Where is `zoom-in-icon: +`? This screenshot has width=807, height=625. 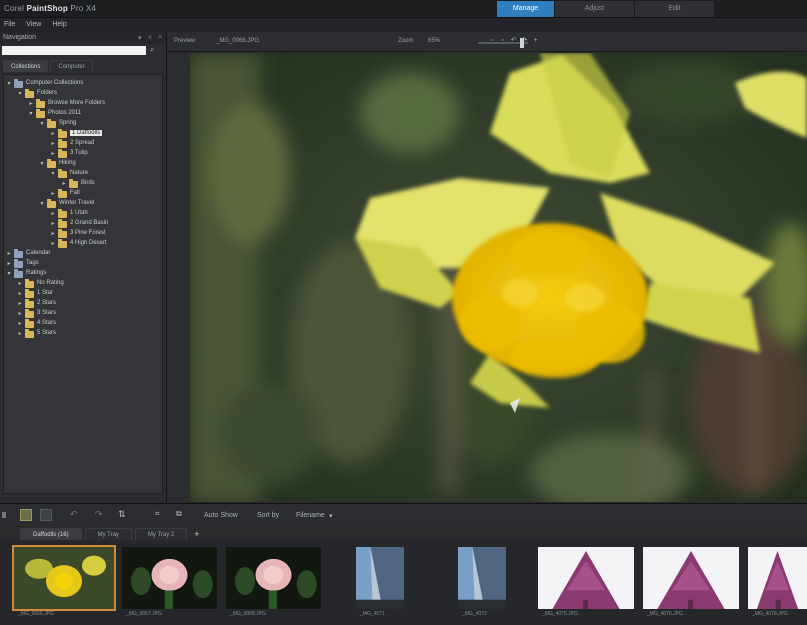
zoom-in-icon: + is located at coordinates (535, 41).